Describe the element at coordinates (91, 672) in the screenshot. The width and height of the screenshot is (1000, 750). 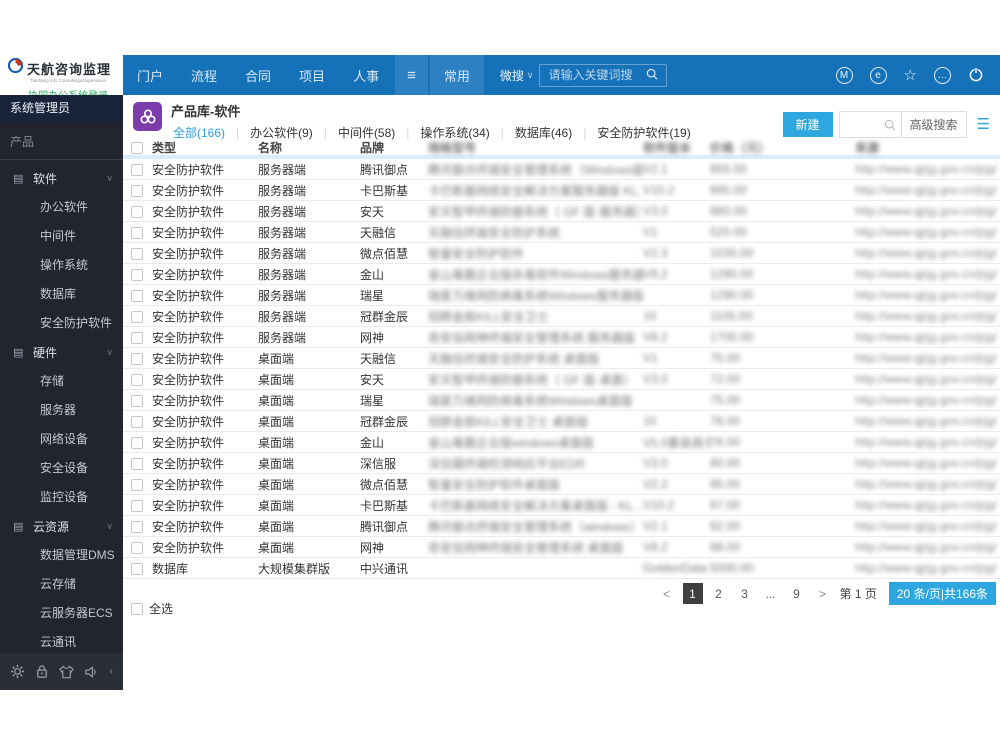
I see `sound-speaker-icon` at that location.